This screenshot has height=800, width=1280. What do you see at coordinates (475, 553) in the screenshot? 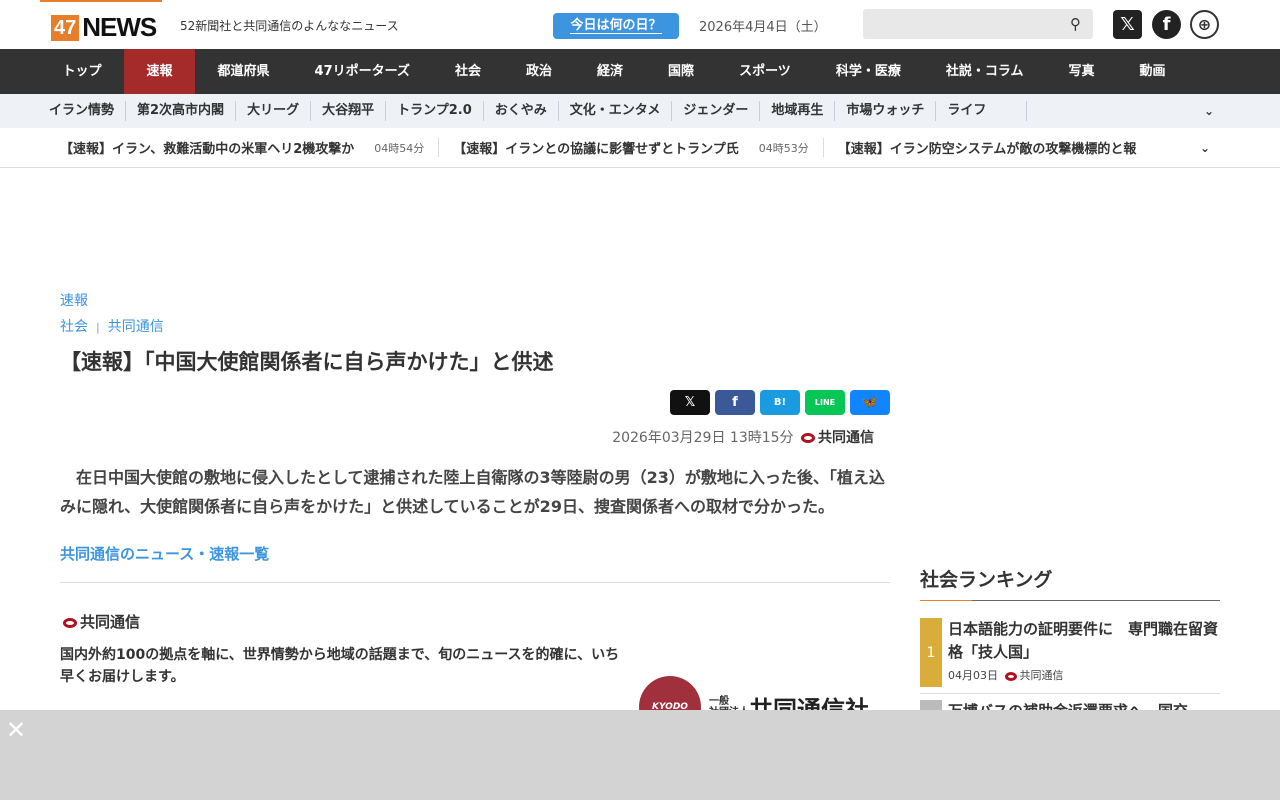
I see `source-news-link: 共同通信のニュース・速報一覧` at bounding box center [475, 553].